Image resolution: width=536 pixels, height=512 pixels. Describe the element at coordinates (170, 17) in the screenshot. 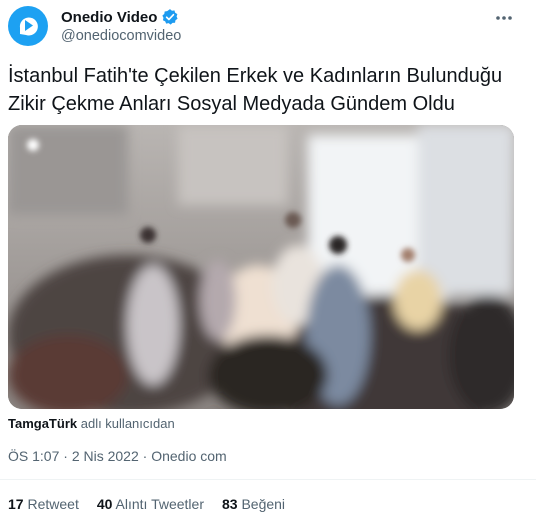

I see `verified-badge-icon` at that location.